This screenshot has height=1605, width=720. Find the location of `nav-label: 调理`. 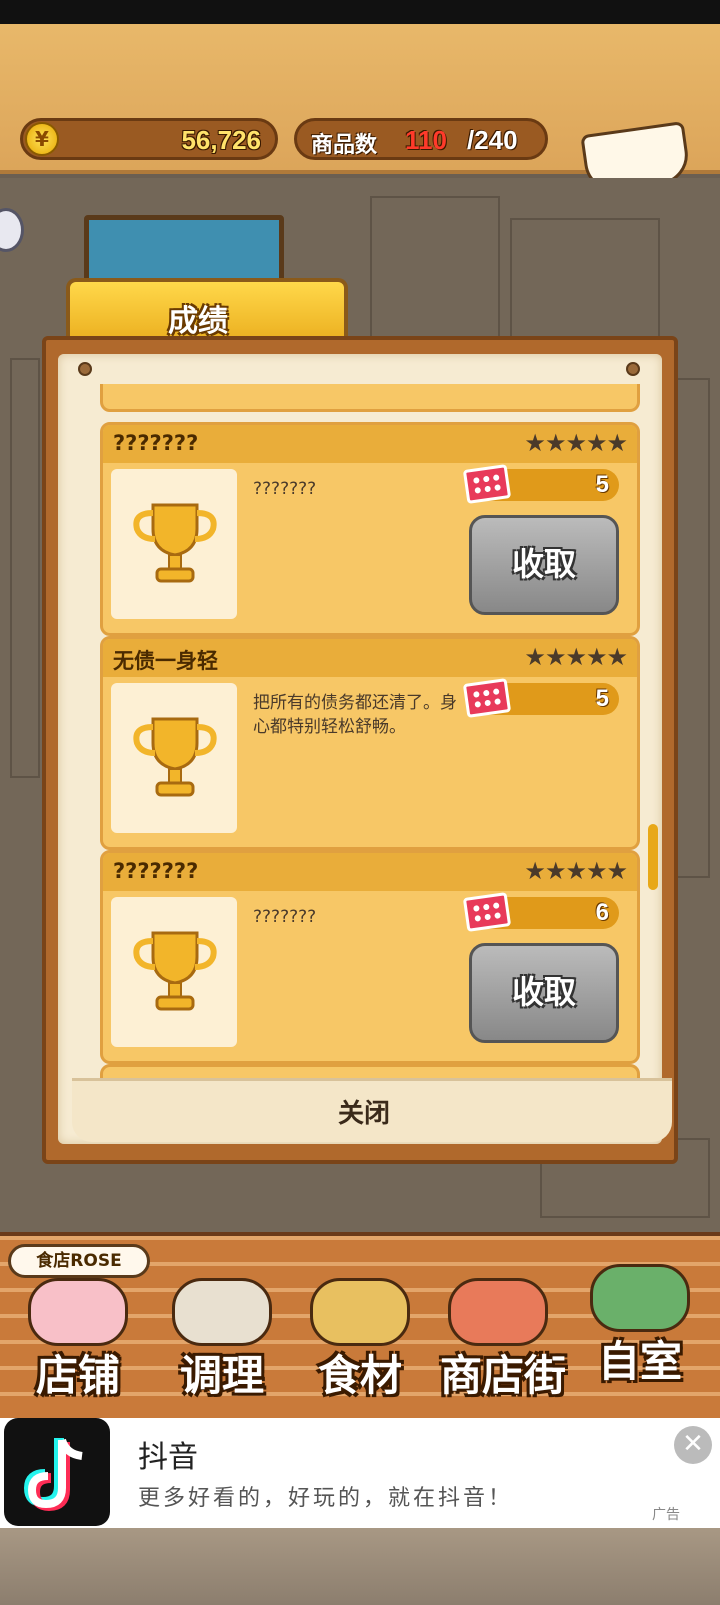

nav-label: 调理 is located at coordinates (221, 1375).